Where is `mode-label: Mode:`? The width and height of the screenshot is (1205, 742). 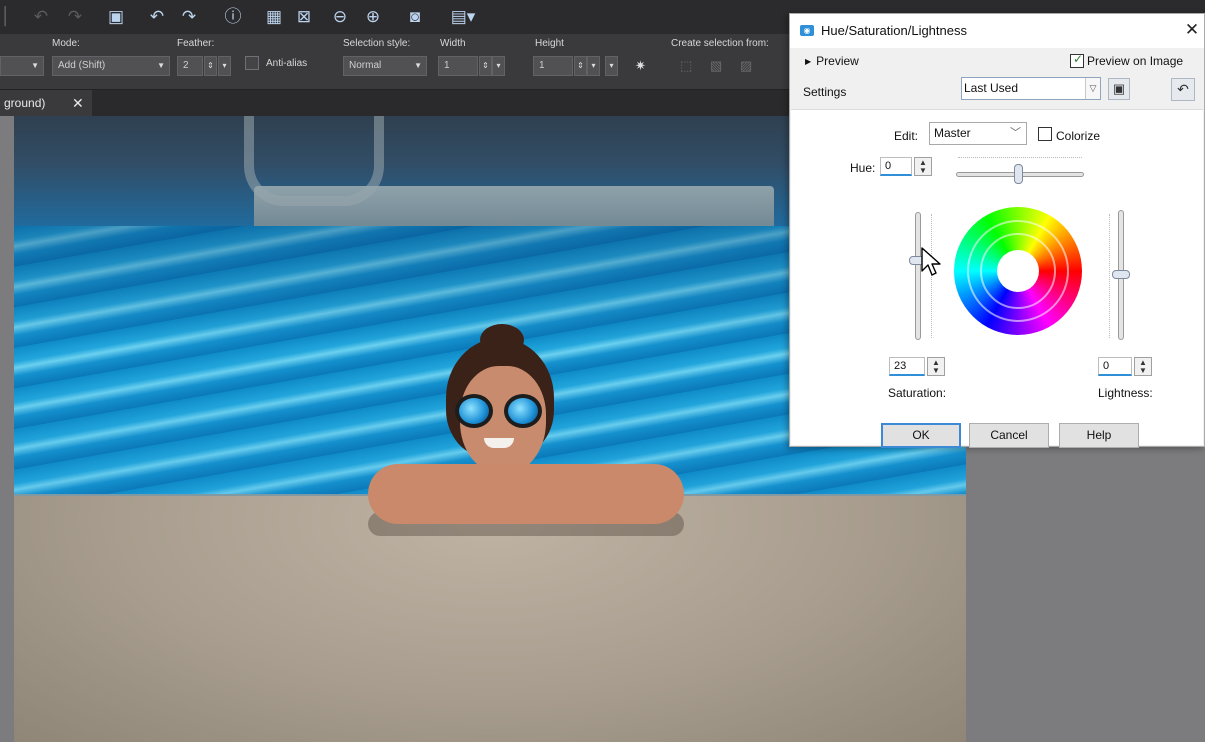 mode-label: Mode: is located at coordinates (66, 43).